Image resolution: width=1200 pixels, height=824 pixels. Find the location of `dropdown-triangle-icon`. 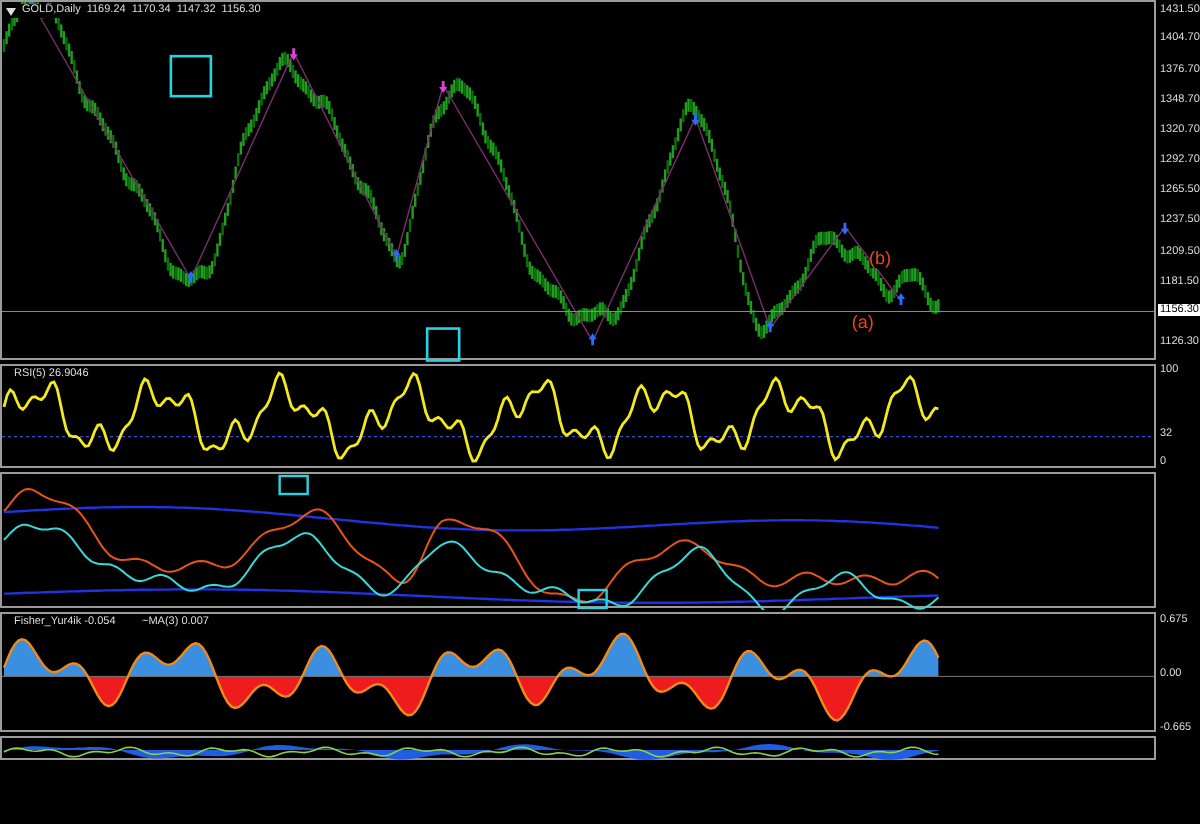

dropdown-triangle-icon is located at coordinates (11, 11).